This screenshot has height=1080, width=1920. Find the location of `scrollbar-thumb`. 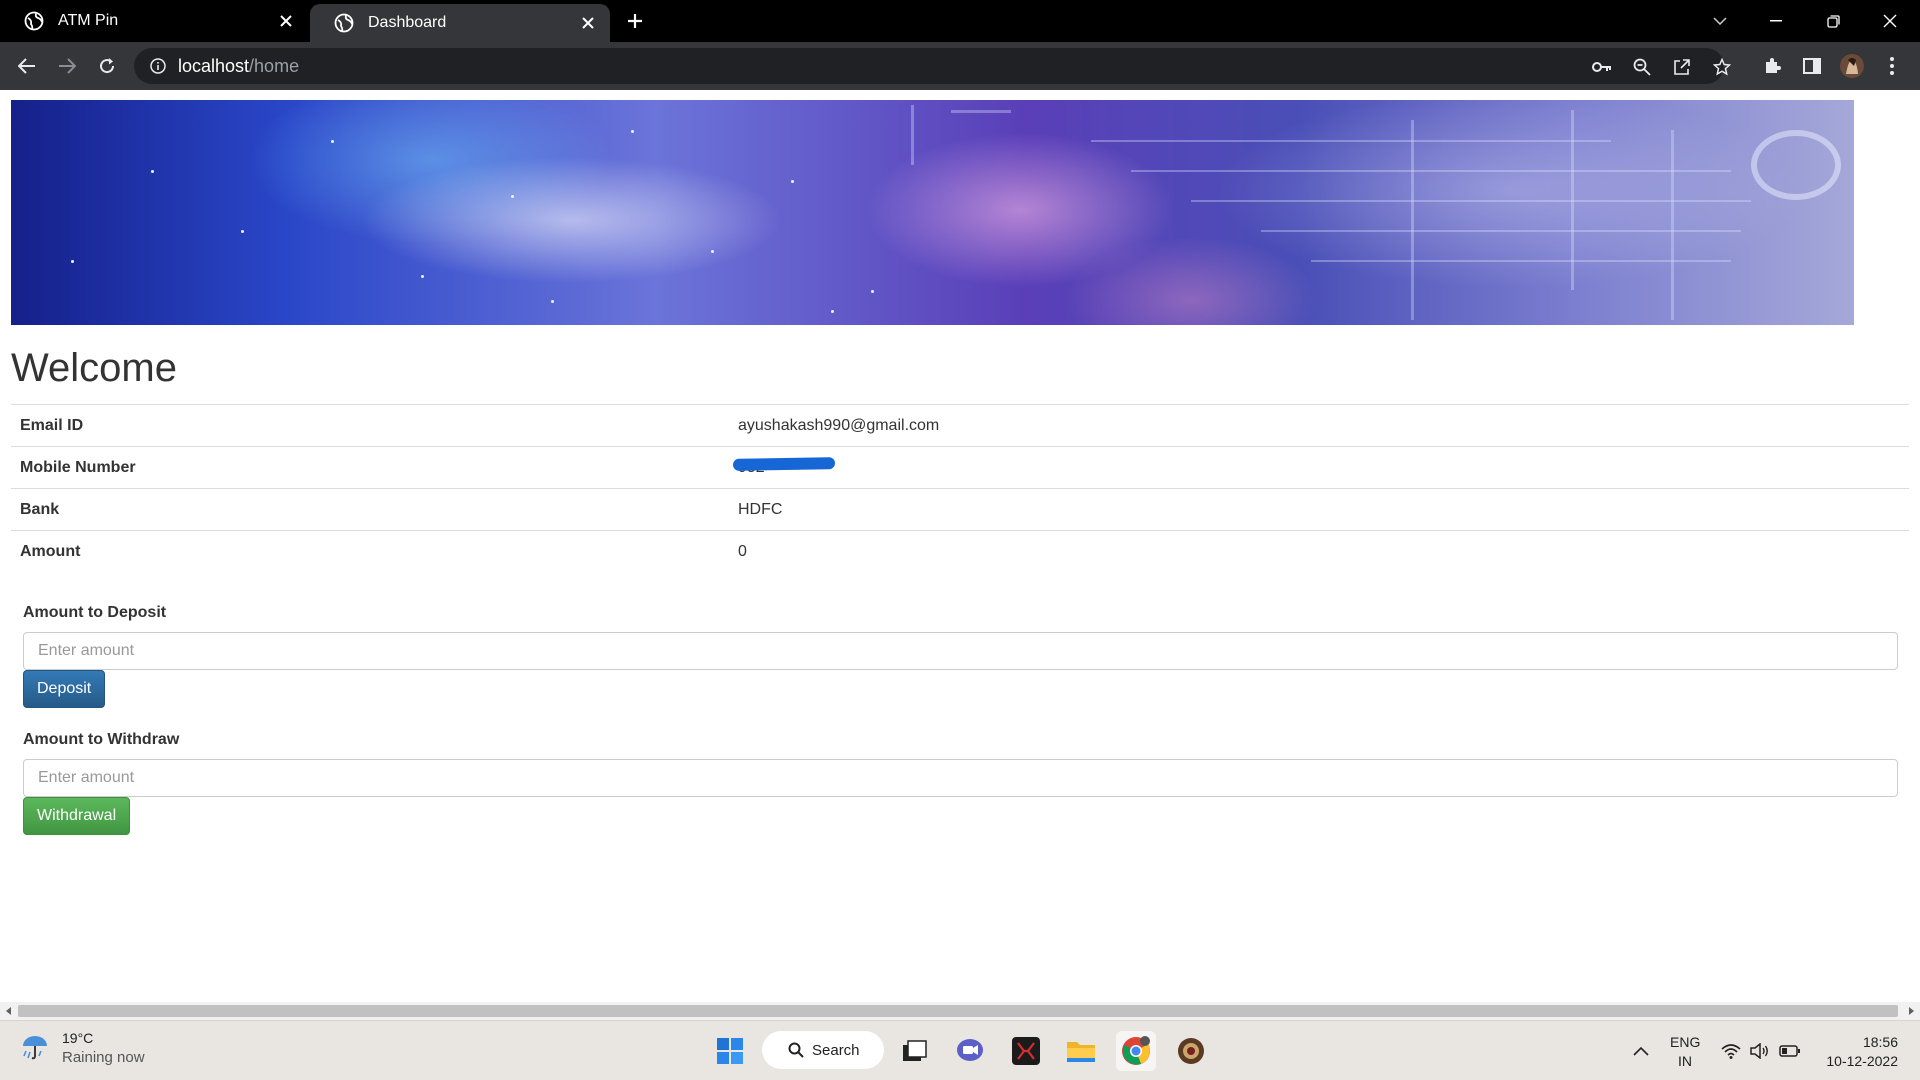

scrollbar-thumb is located at coordinates (958, 1011).